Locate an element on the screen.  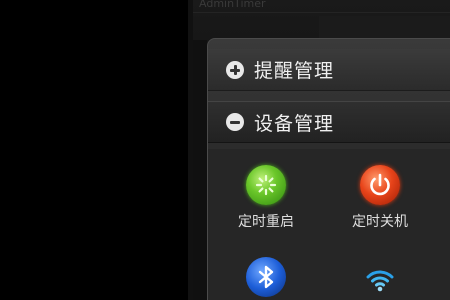
power-icon is located at coordinates (380, 185).